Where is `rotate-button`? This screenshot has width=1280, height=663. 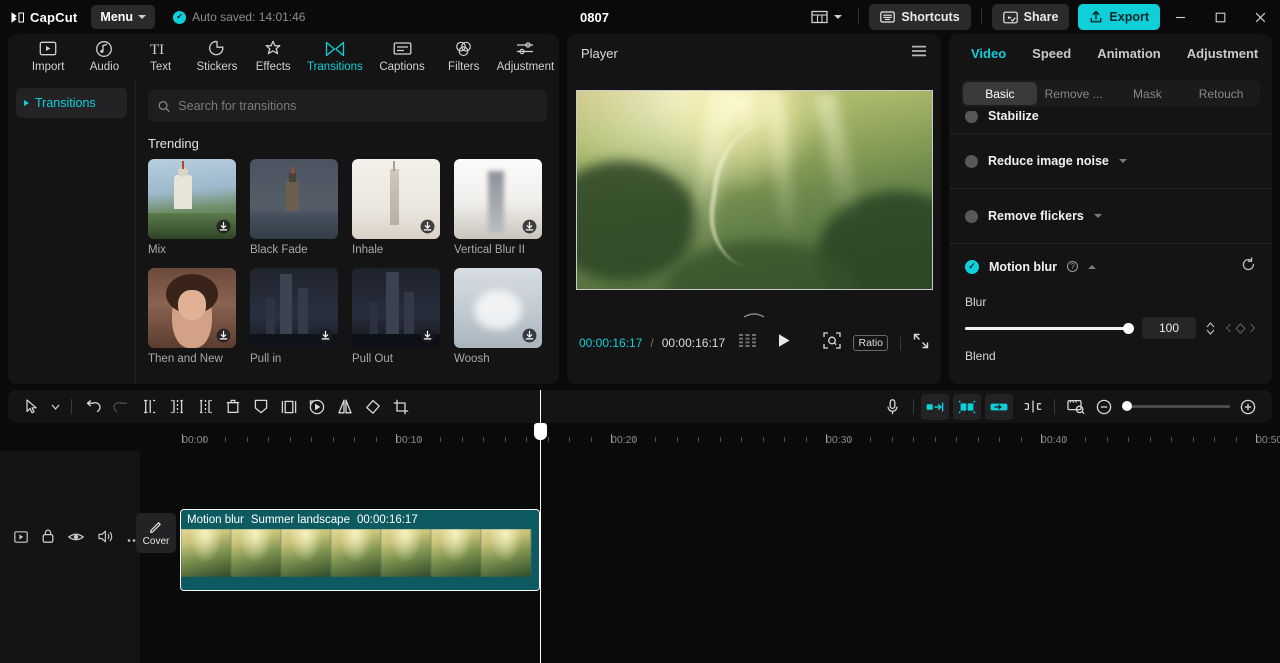
rotate-button is located at coordinates (373, 407).